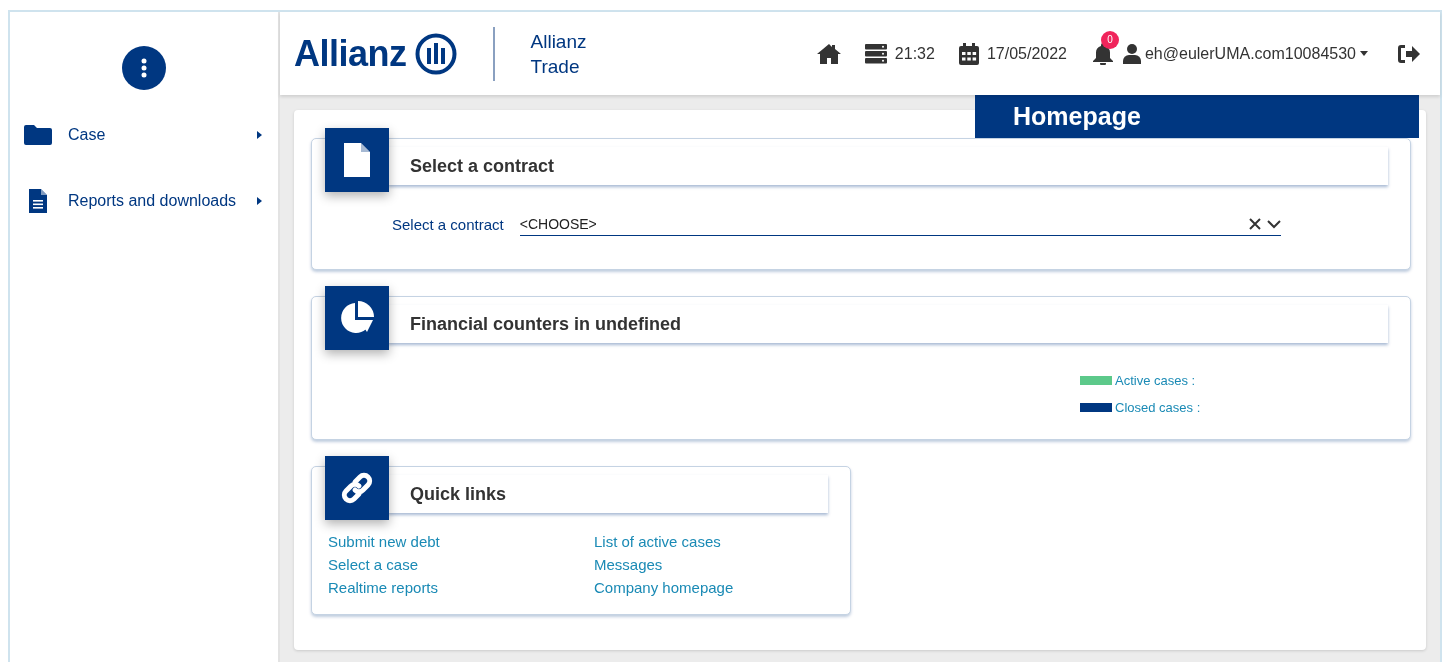 The width and height of the screenshot is (1449, 662). Describe the element at coordinates (1026, 53) in the screenshot. I see `date-text: 17/05/2022` at that location.